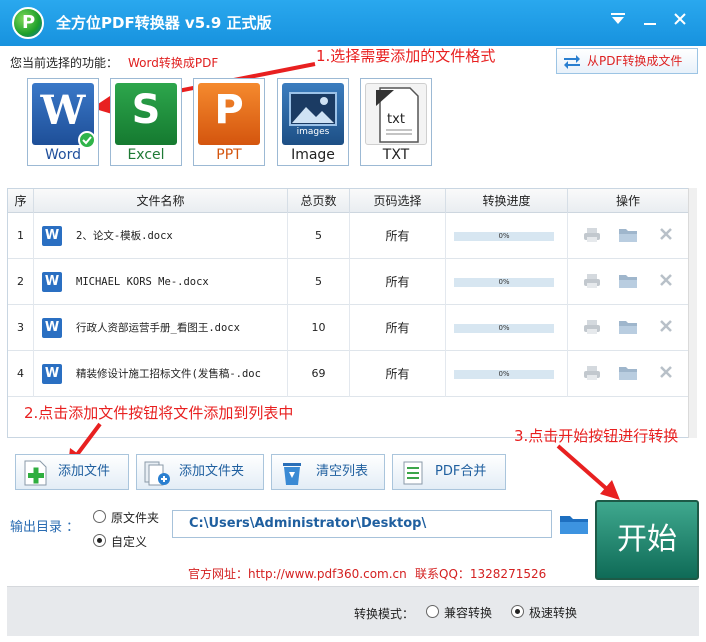  I want to click on annotation-step1: 1.选择需要添加的文件格式, so click(406, 56).